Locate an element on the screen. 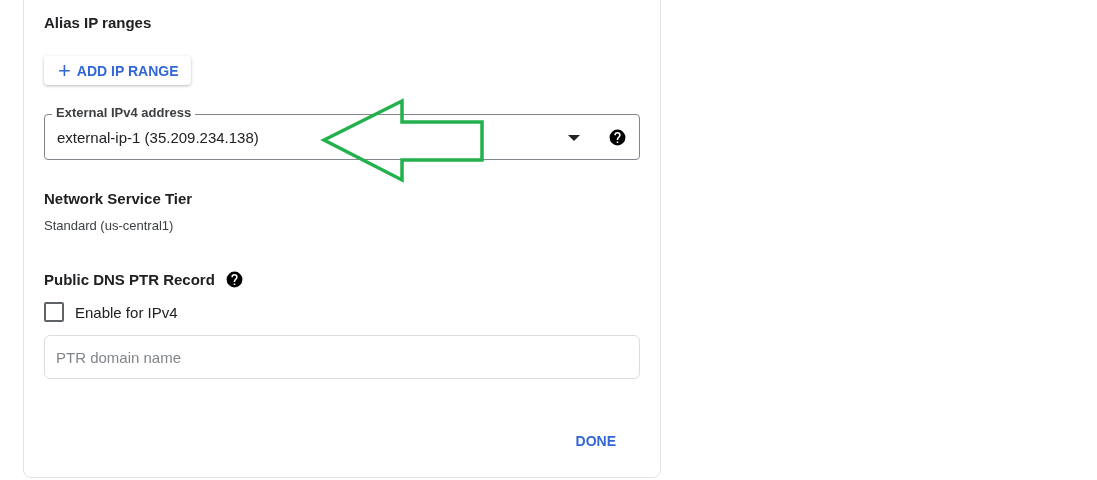  checkbox is located at coordinates (54, 312).